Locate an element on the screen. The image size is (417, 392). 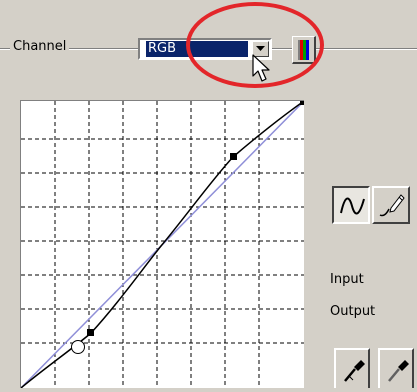
input-label: Input is located at coordinates (347, 279).